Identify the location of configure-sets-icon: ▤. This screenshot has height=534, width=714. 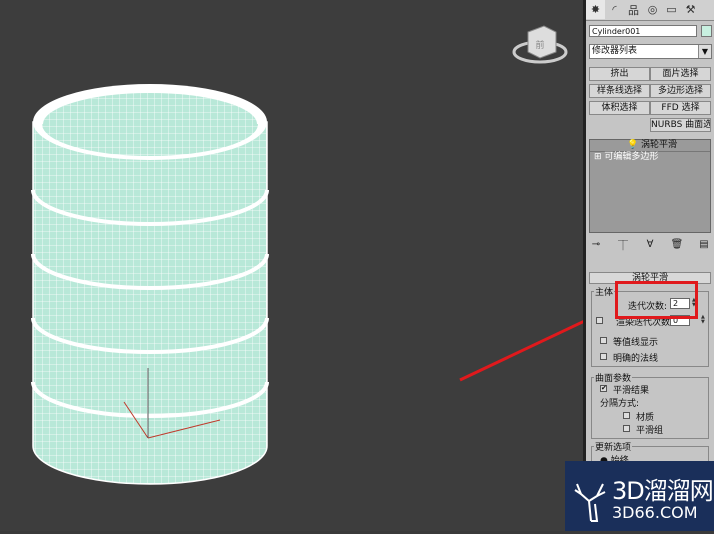
(704, 244).